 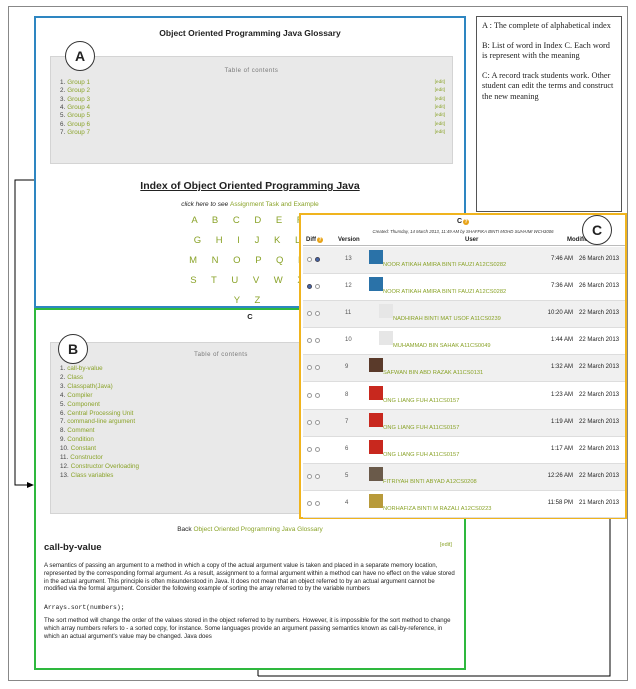 I want to click on toc-item: 13. Class variables, so click(x=86, y=476).